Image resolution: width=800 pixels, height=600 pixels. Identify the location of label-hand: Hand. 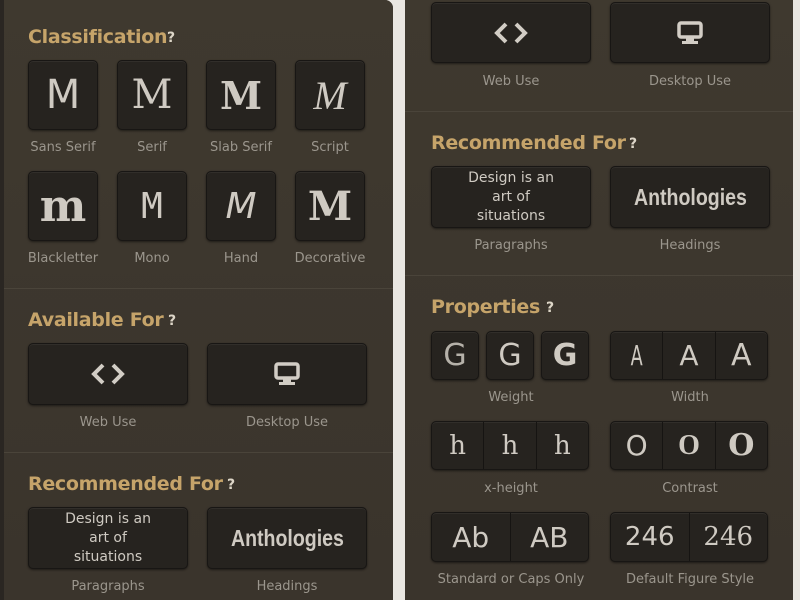
(241, 258).